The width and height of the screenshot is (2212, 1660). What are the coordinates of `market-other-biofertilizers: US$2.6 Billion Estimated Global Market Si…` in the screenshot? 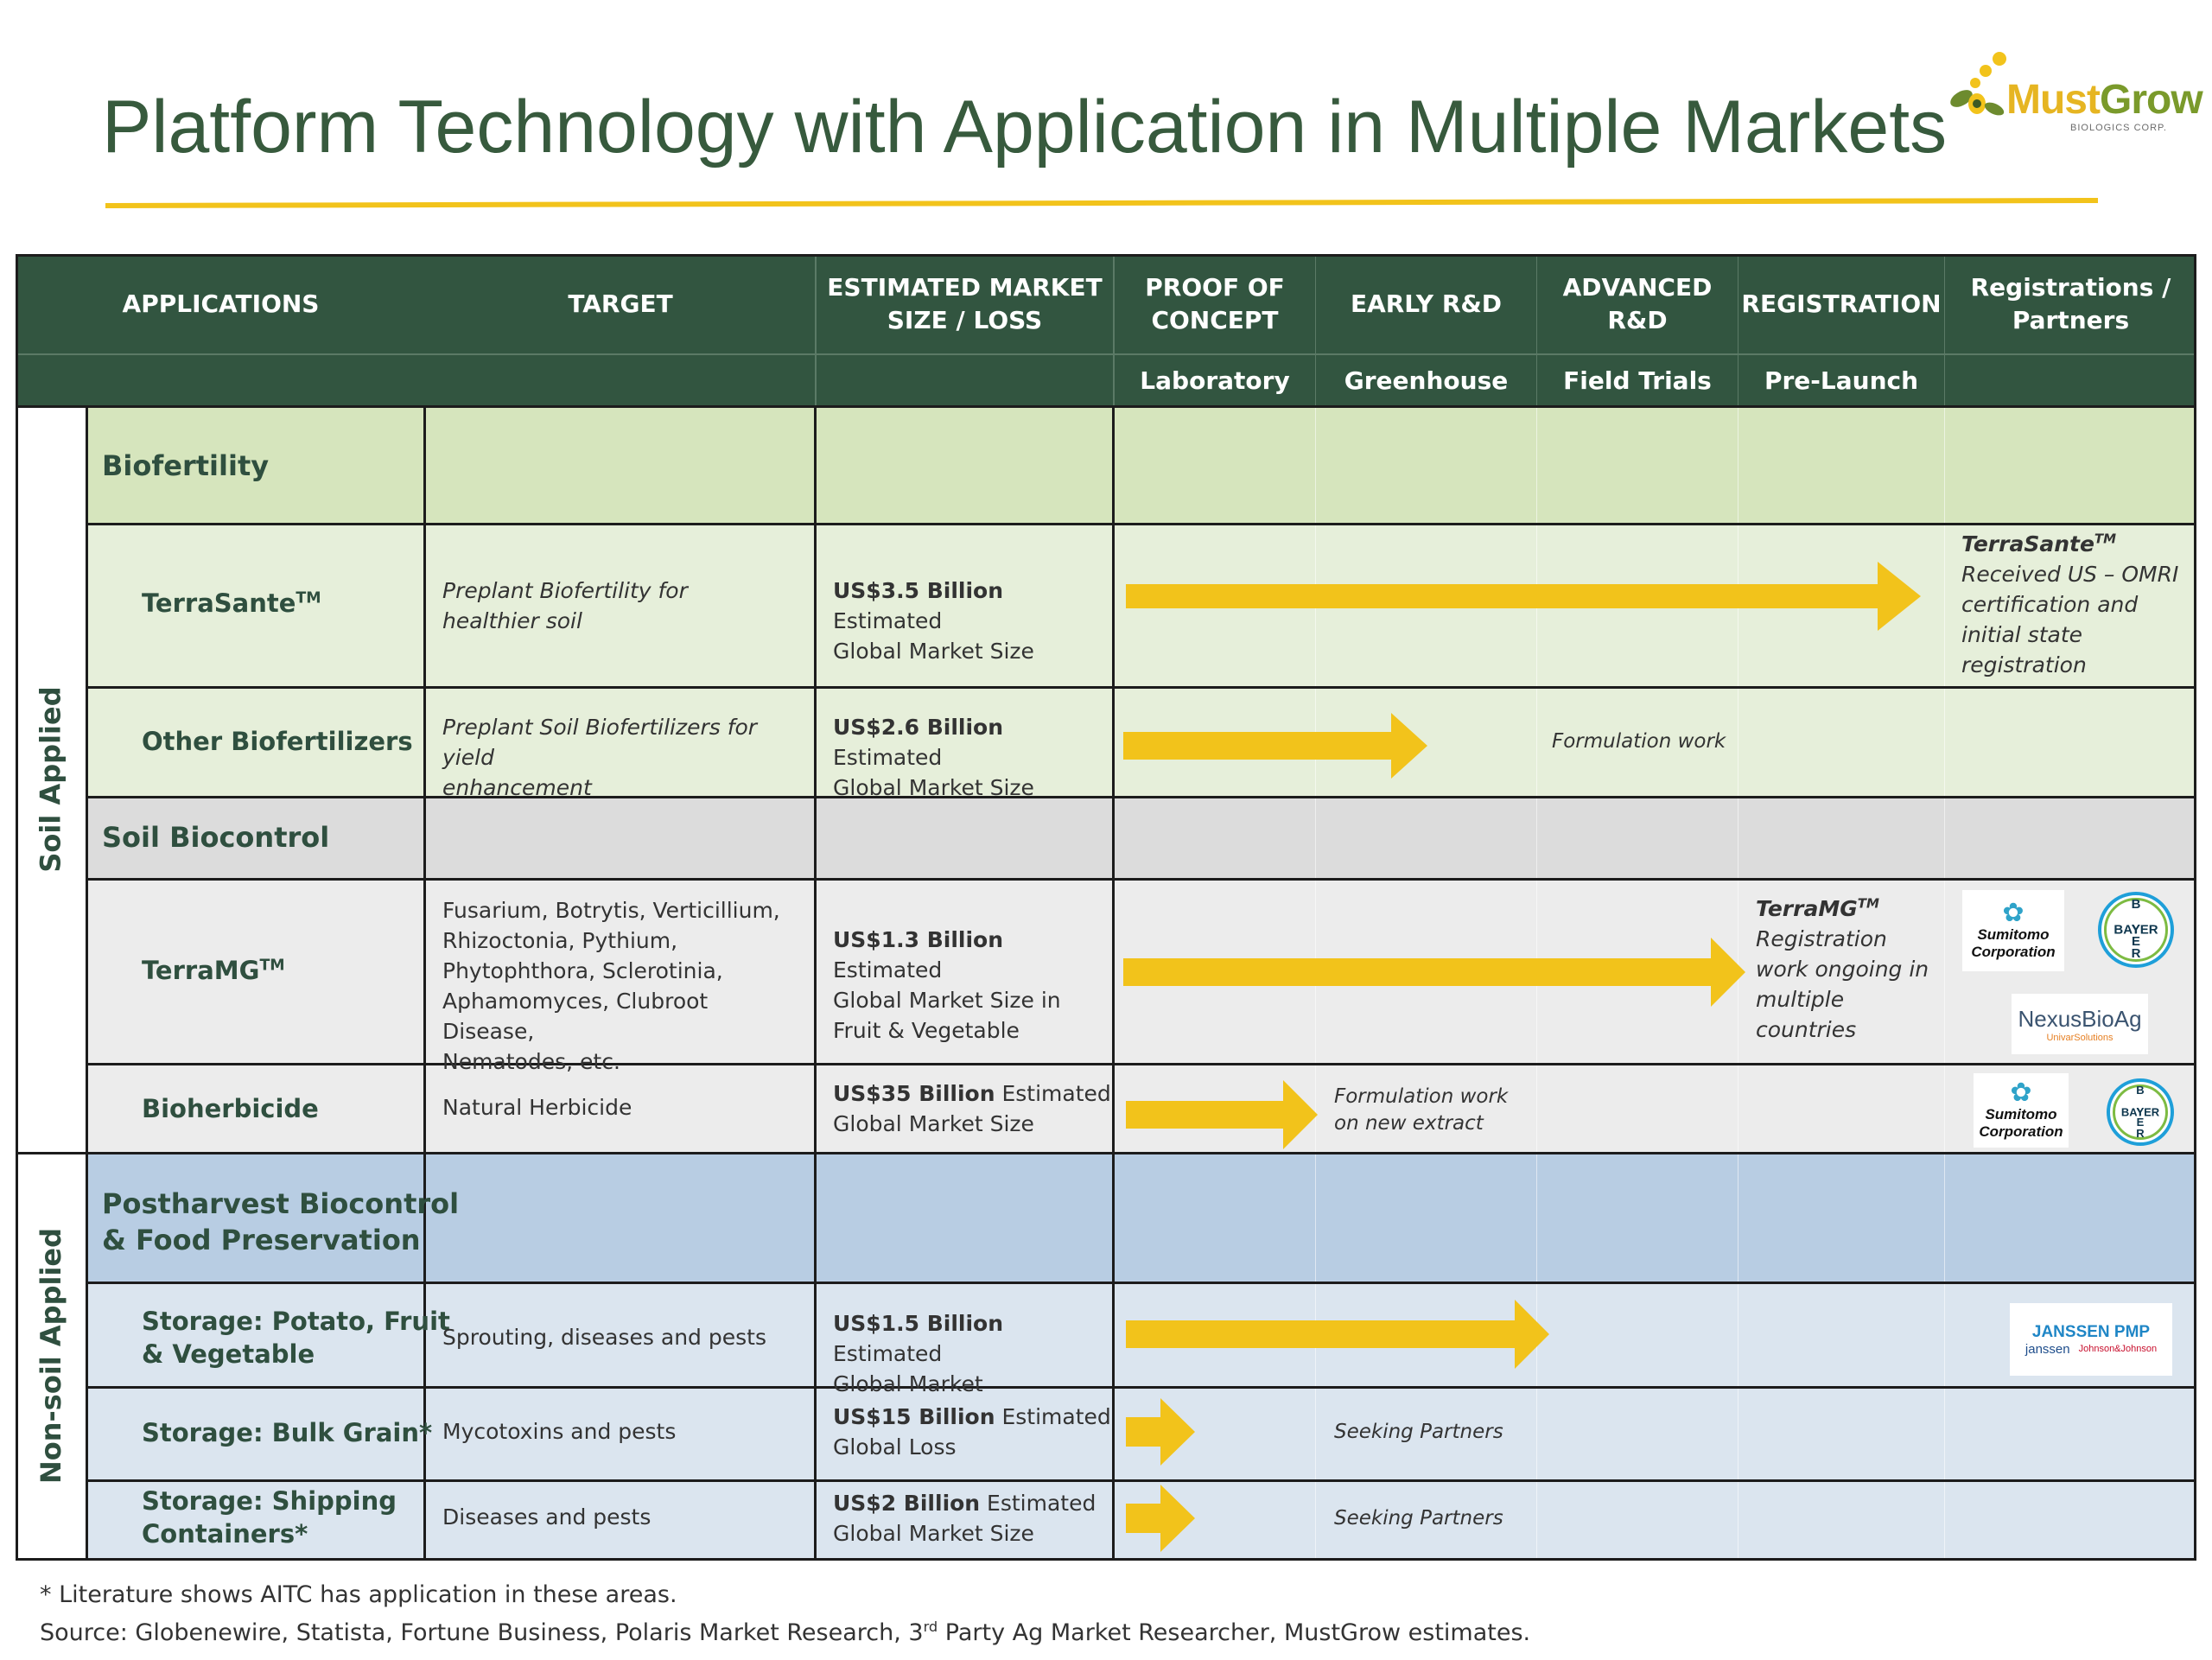 It's located at (933, 757).